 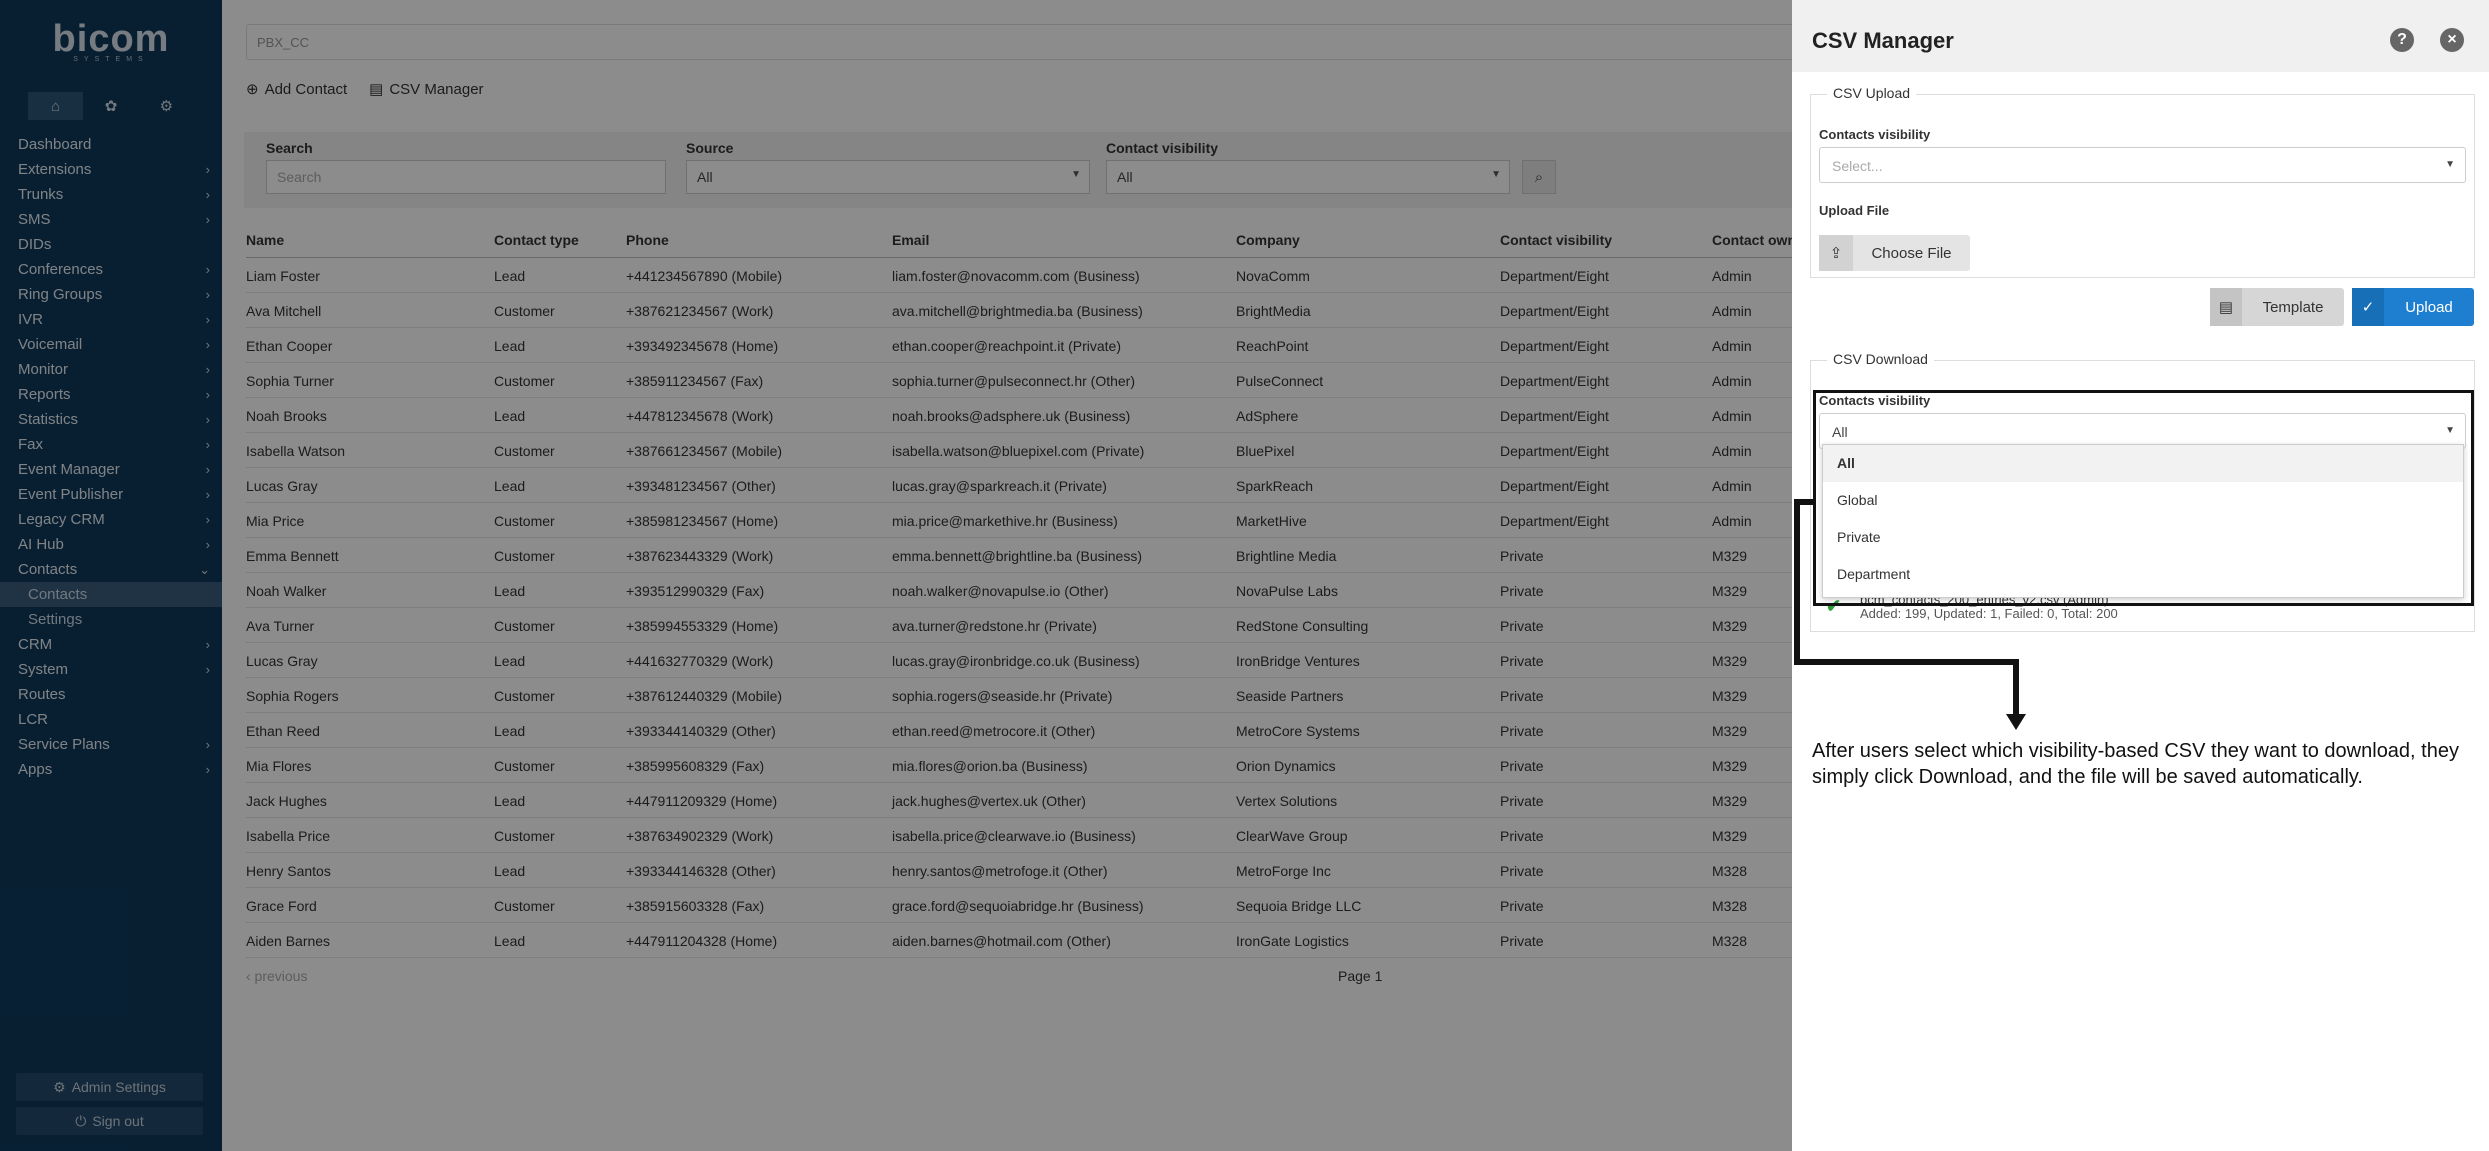 I want to click on annotation-arrow, so click(x=1910, y=614).